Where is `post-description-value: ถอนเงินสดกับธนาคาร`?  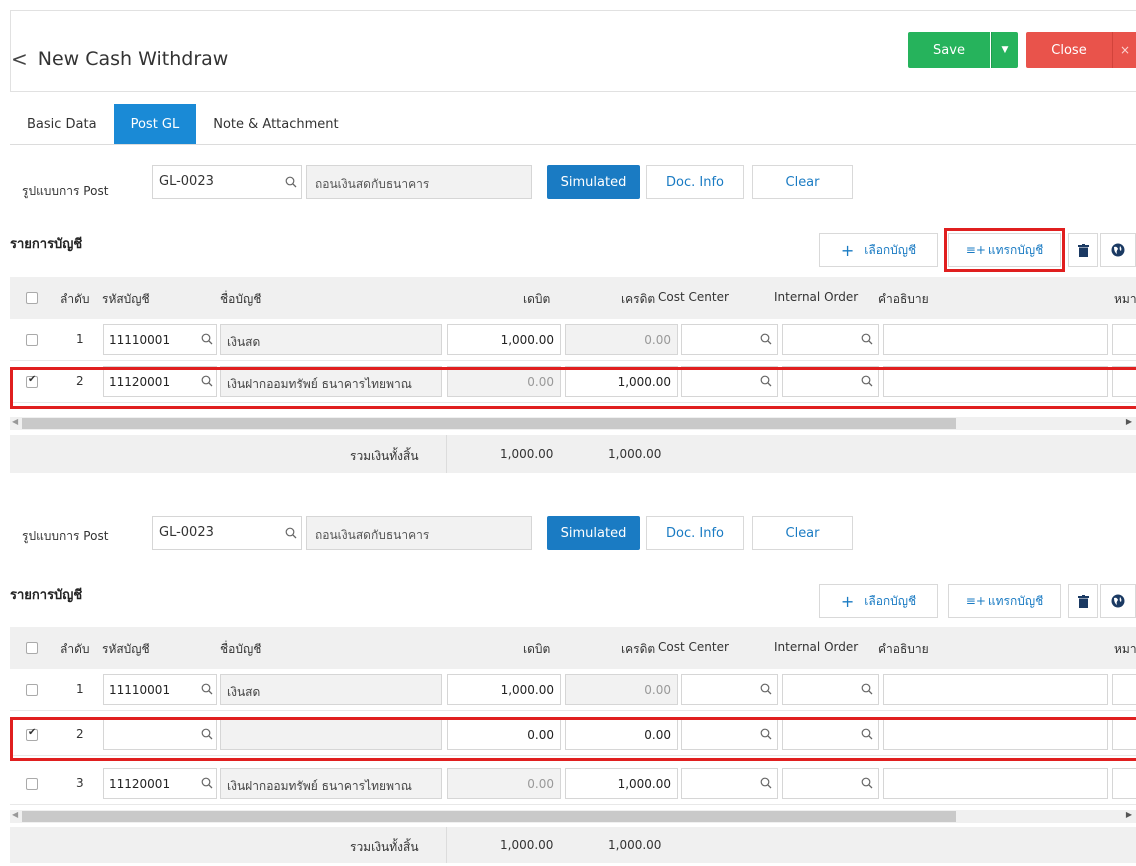
post-description-value: ถอนเงินสดกับธนาคาร is located at coordinates (372, 184).